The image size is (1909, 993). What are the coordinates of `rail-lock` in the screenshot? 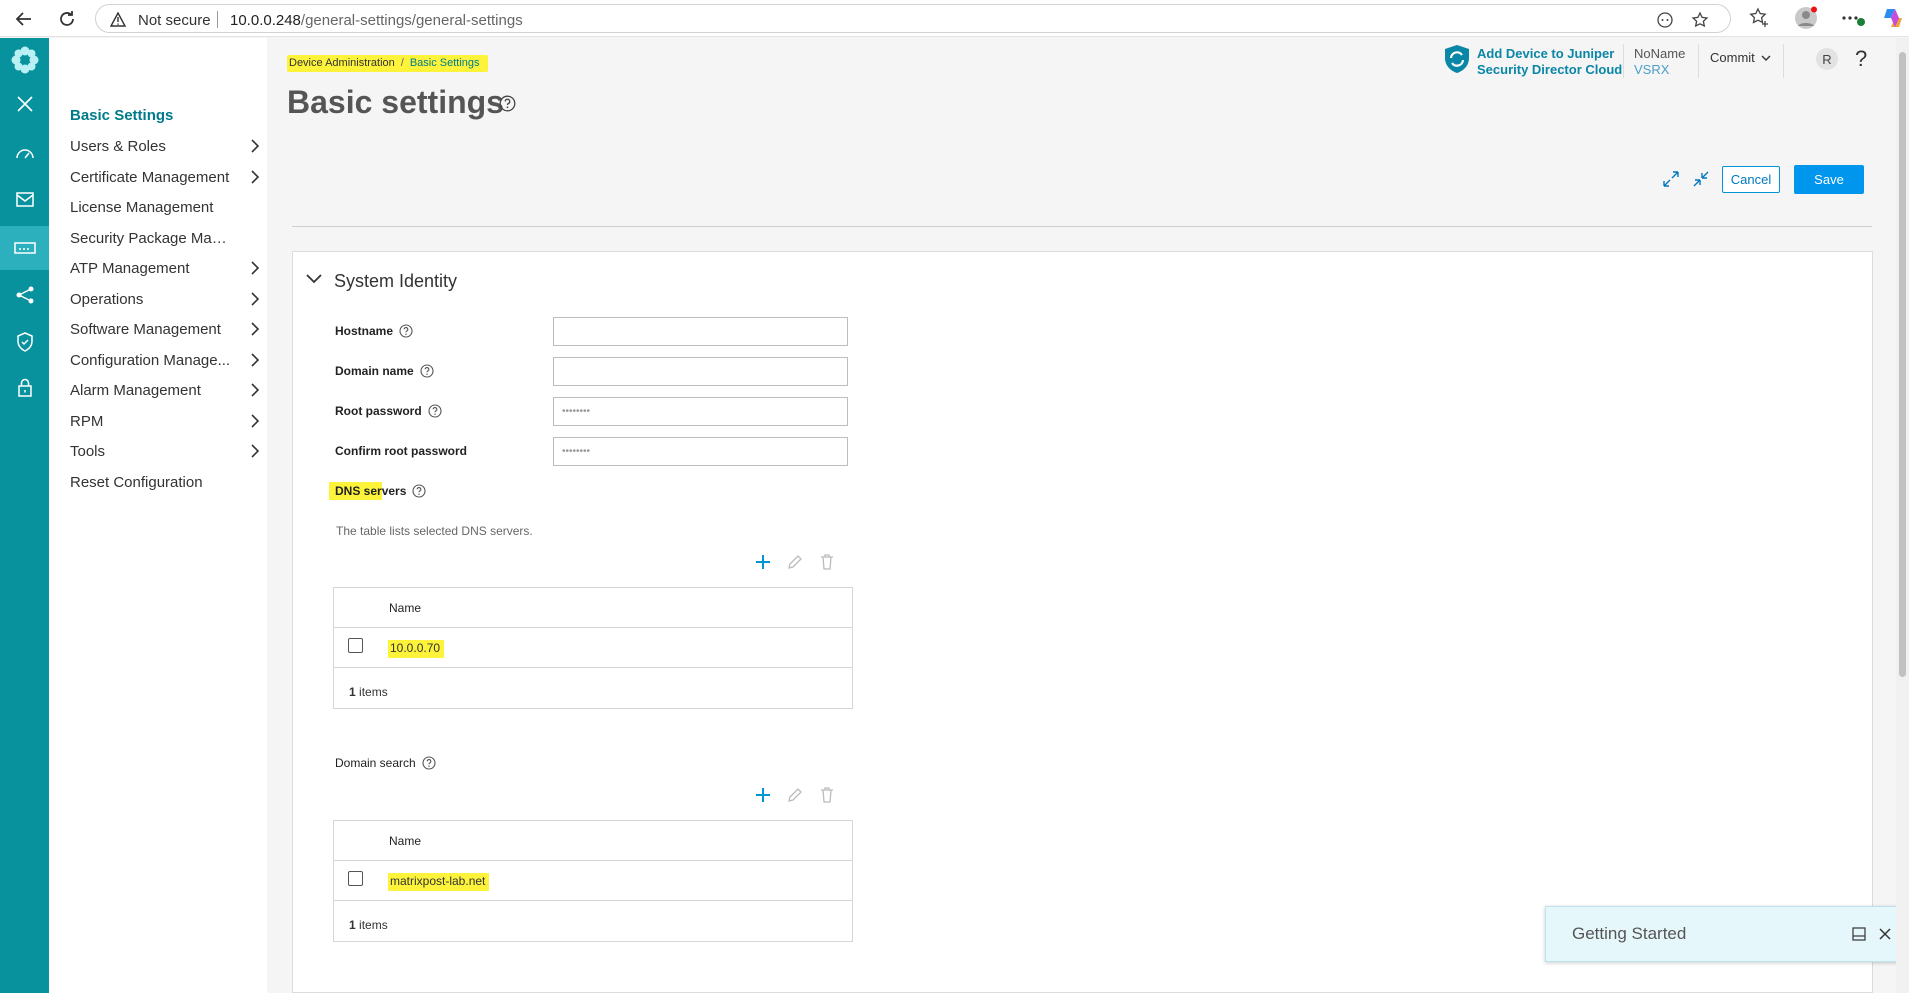 It's located at (24, 388).